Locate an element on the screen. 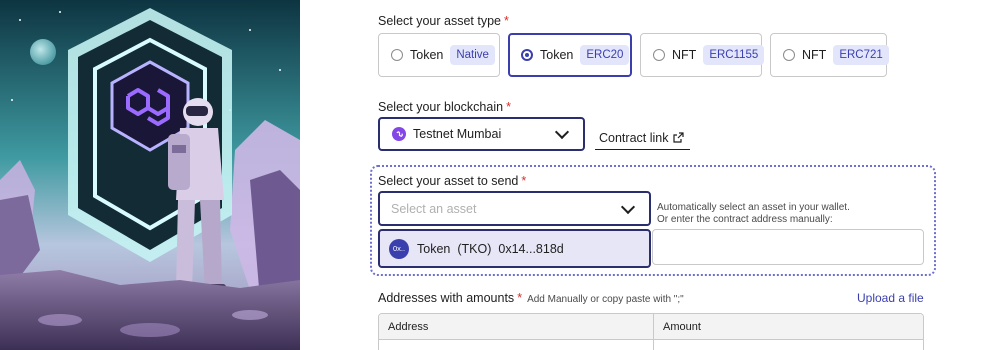  asset-option-chip: ERC1155 is located at coordinates (734, 55).